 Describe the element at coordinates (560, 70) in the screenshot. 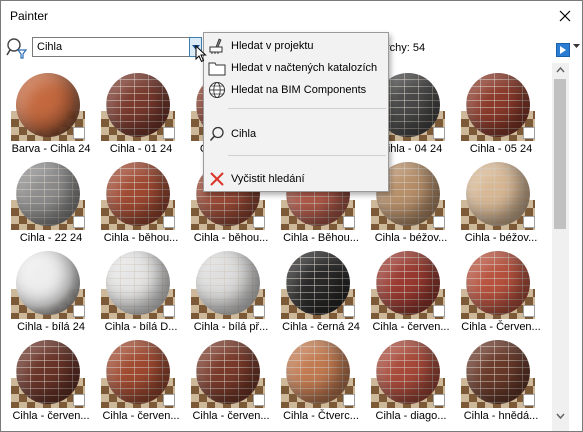

I see `scroll-up-icon` at that location.